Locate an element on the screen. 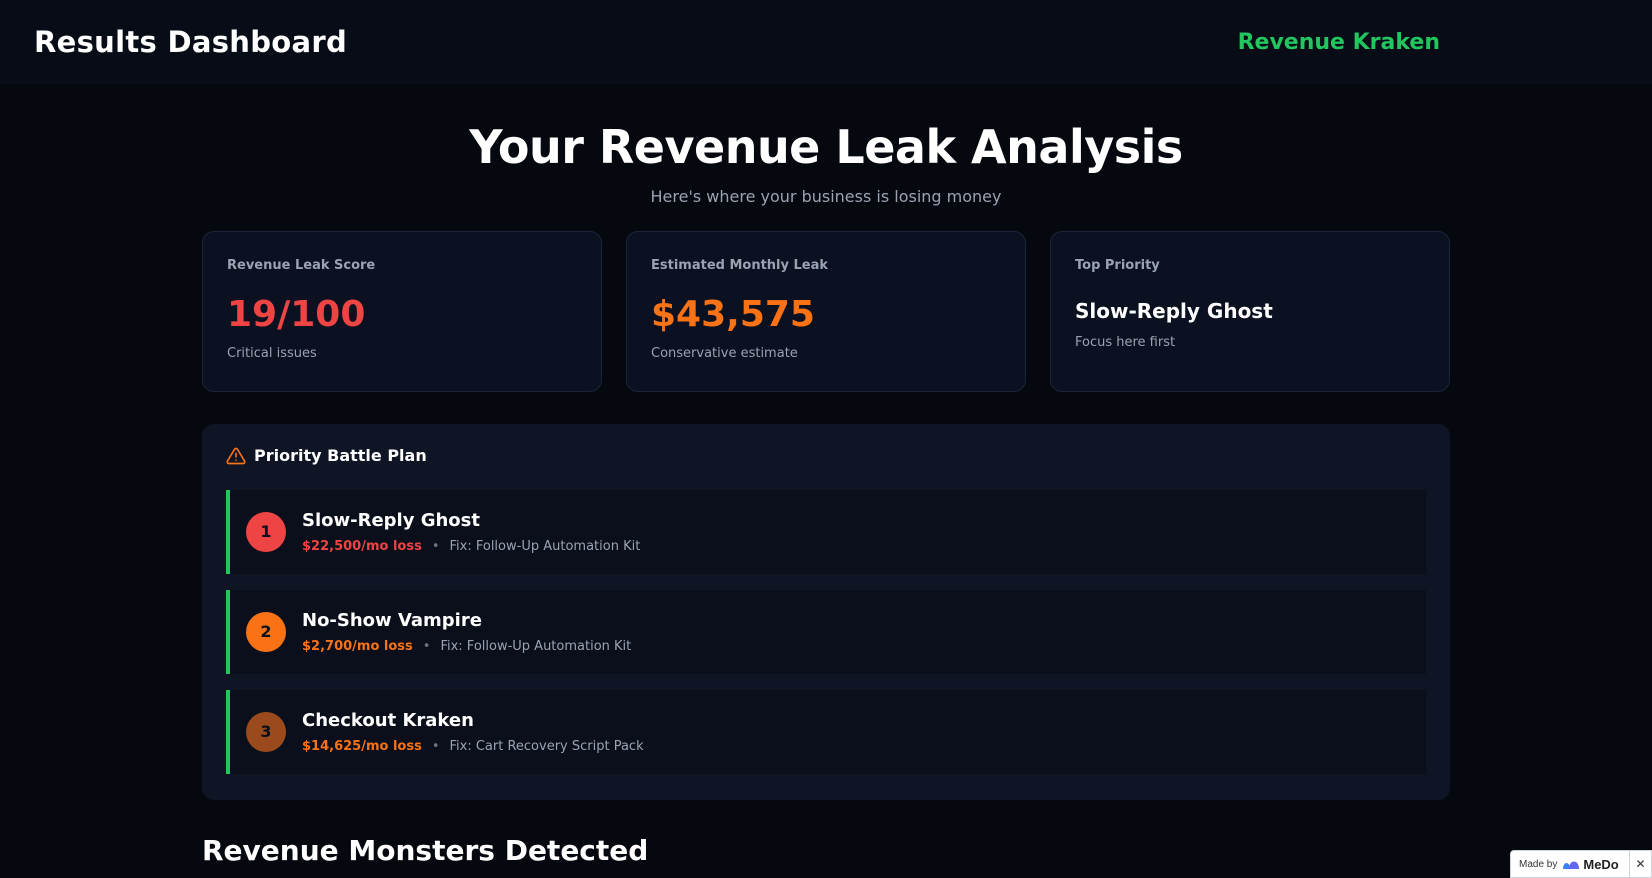 Image resolution: width=1652 pixels, height=878 pixels. item-body: Checkout Kraken $14,625/mo loss • Fix is located at coordinates (473, 732).